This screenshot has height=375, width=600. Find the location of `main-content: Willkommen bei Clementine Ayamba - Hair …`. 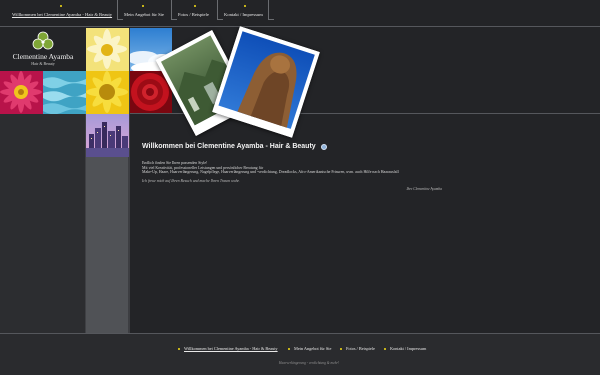

main-content: Willkommen bei Clementine Ayamba - Hair … is located at coordinates (292, 167).